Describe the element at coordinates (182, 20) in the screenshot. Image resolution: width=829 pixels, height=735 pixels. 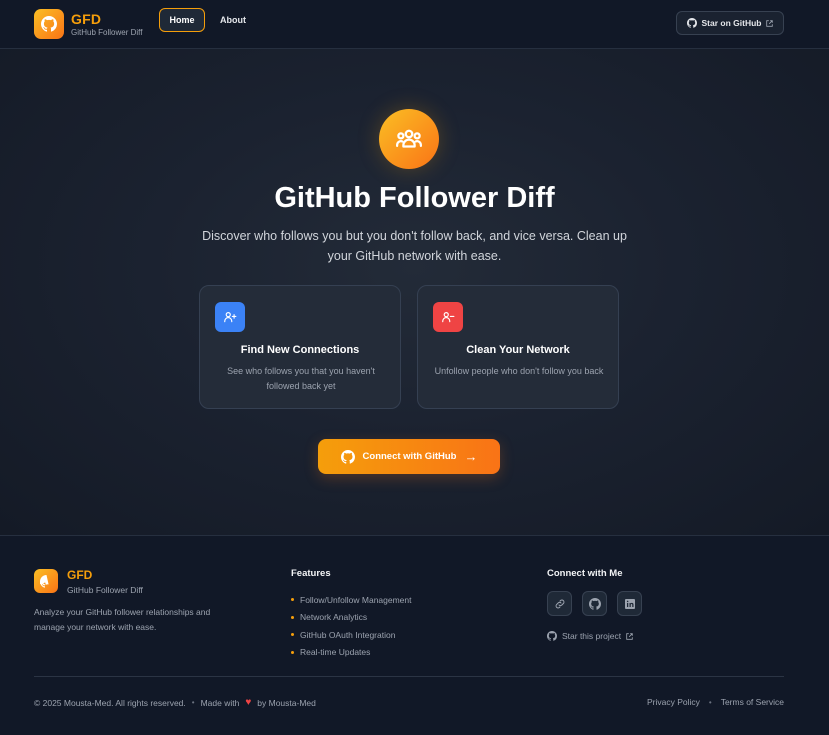
I see `nav-home-link: Home` at that location.